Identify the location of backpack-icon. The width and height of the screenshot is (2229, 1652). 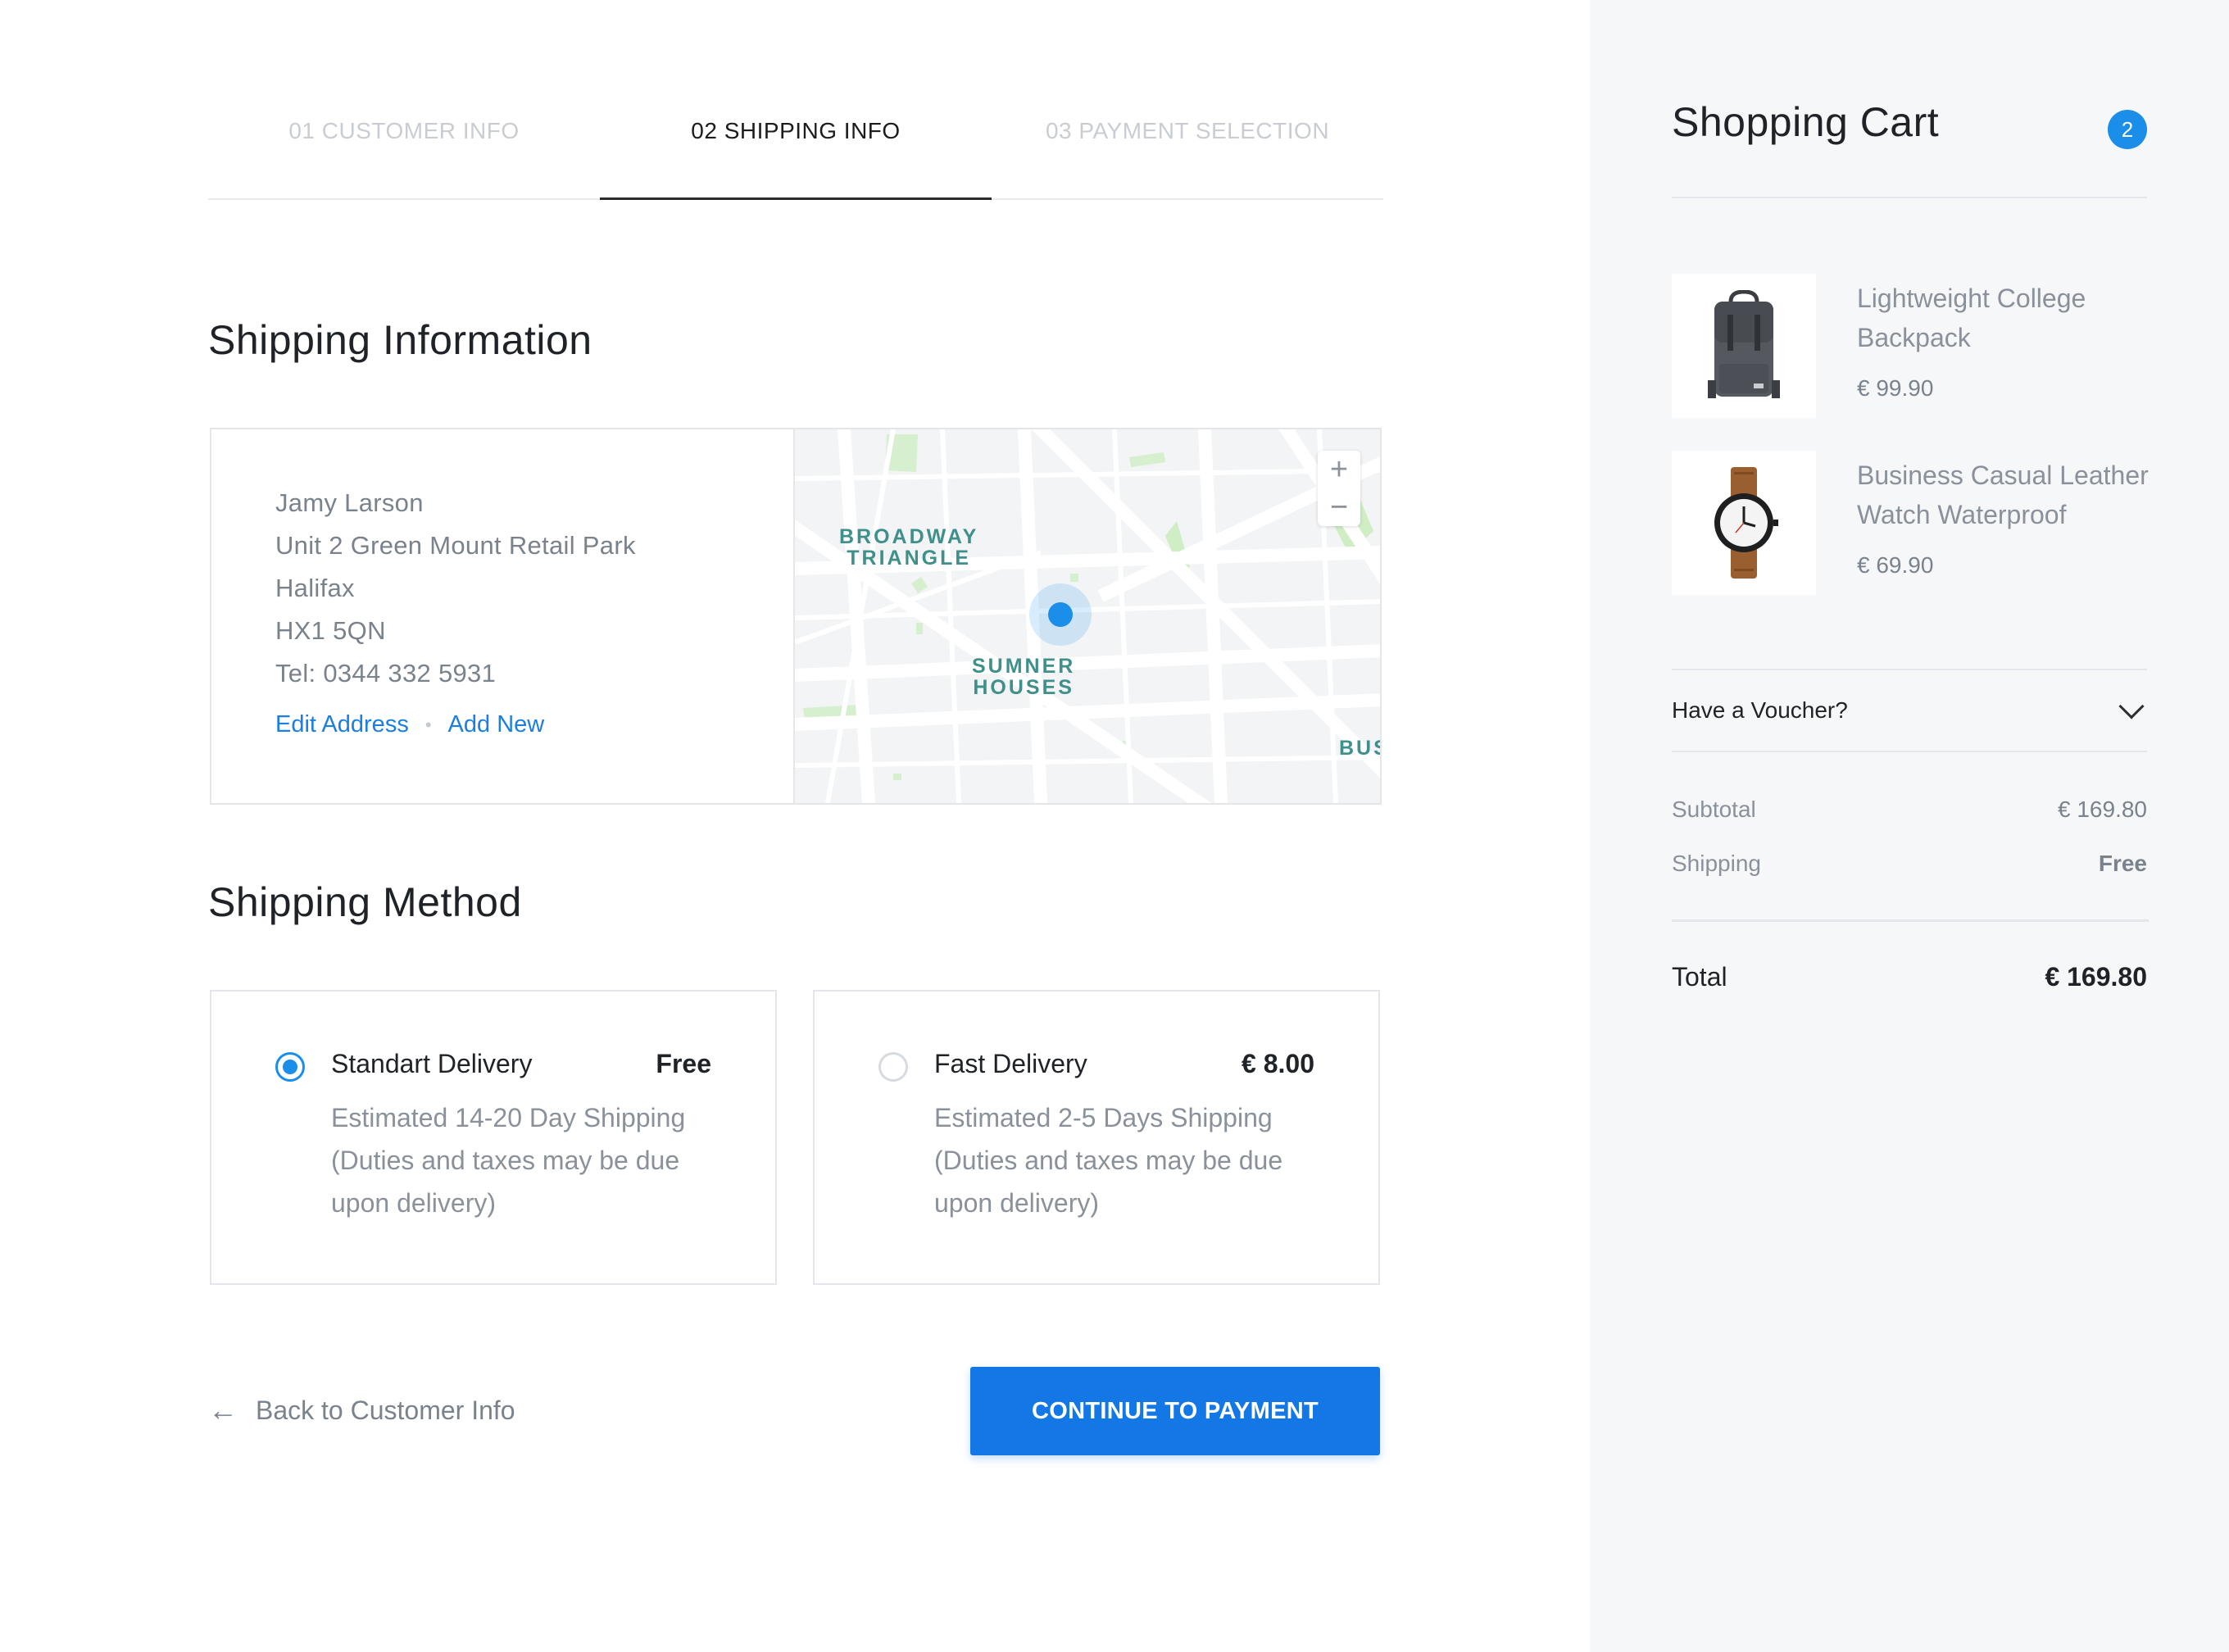
(1744, 344).